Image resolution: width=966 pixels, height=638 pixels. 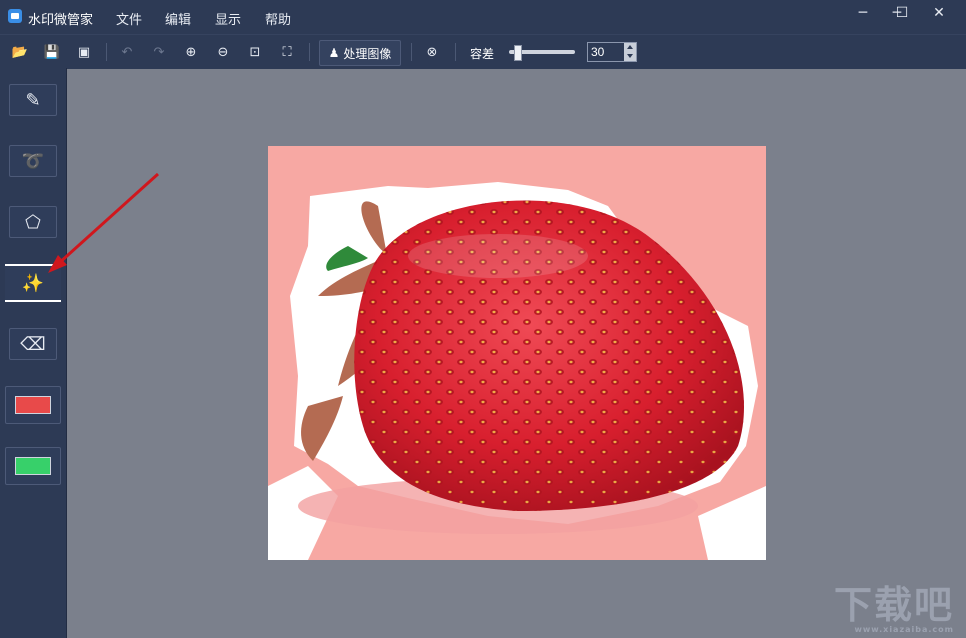 I want to click on actual-size-icon: ⊡, so click(x=255, y=52).